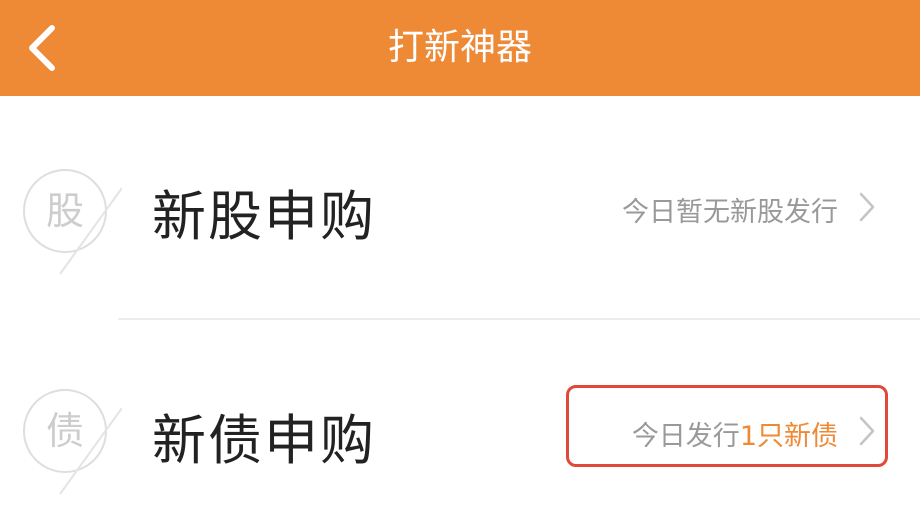 The width and height of the screenshot is (920, 518). What do you see at coordinates (42, 48) in the screenshot?
I see `chevron-left-icon` at bounding box center [42, 48].